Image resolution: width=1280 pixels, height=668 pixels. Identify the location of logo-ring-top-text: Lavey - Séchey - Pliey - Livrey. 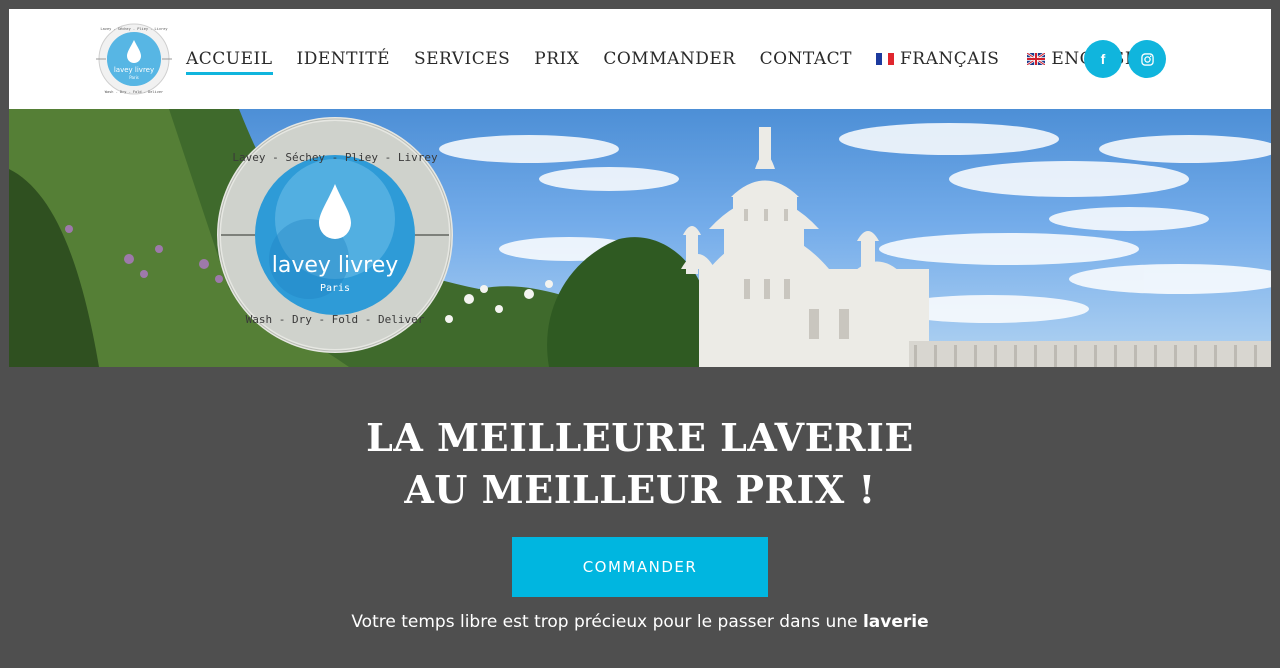
(134, 29).